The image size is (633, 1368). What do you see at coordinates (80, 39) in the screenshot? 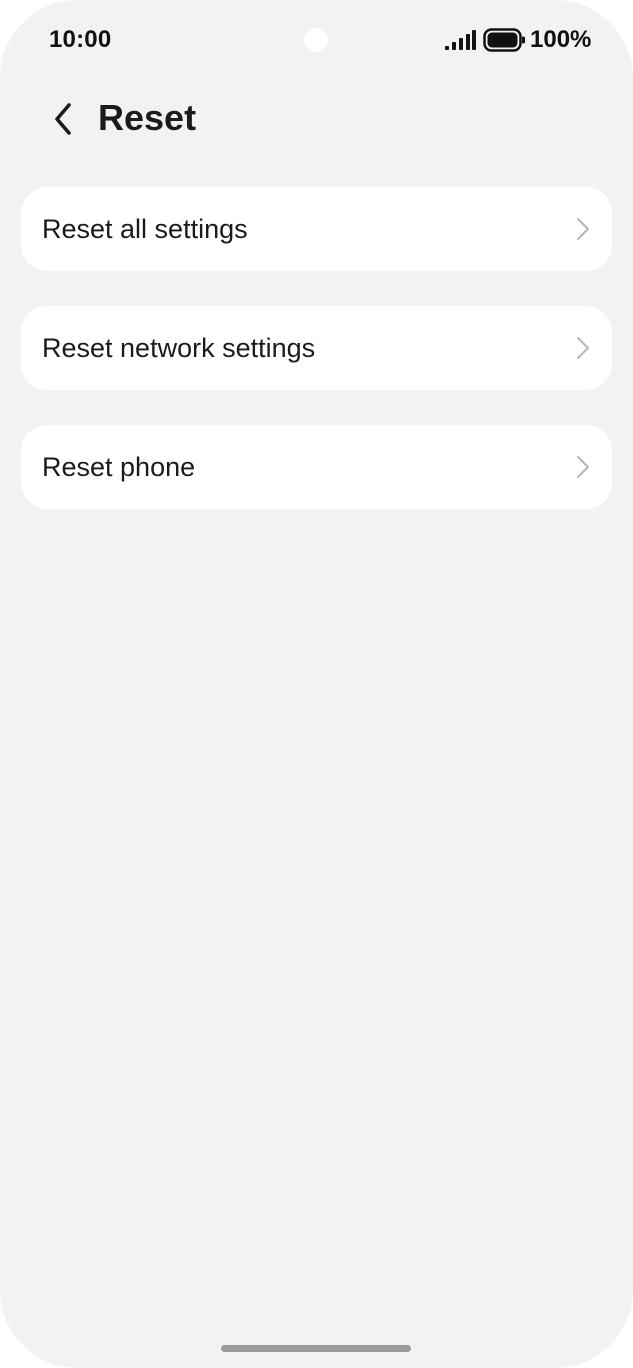
I see `status-time: 10:00` at bounding box center [80, 39].